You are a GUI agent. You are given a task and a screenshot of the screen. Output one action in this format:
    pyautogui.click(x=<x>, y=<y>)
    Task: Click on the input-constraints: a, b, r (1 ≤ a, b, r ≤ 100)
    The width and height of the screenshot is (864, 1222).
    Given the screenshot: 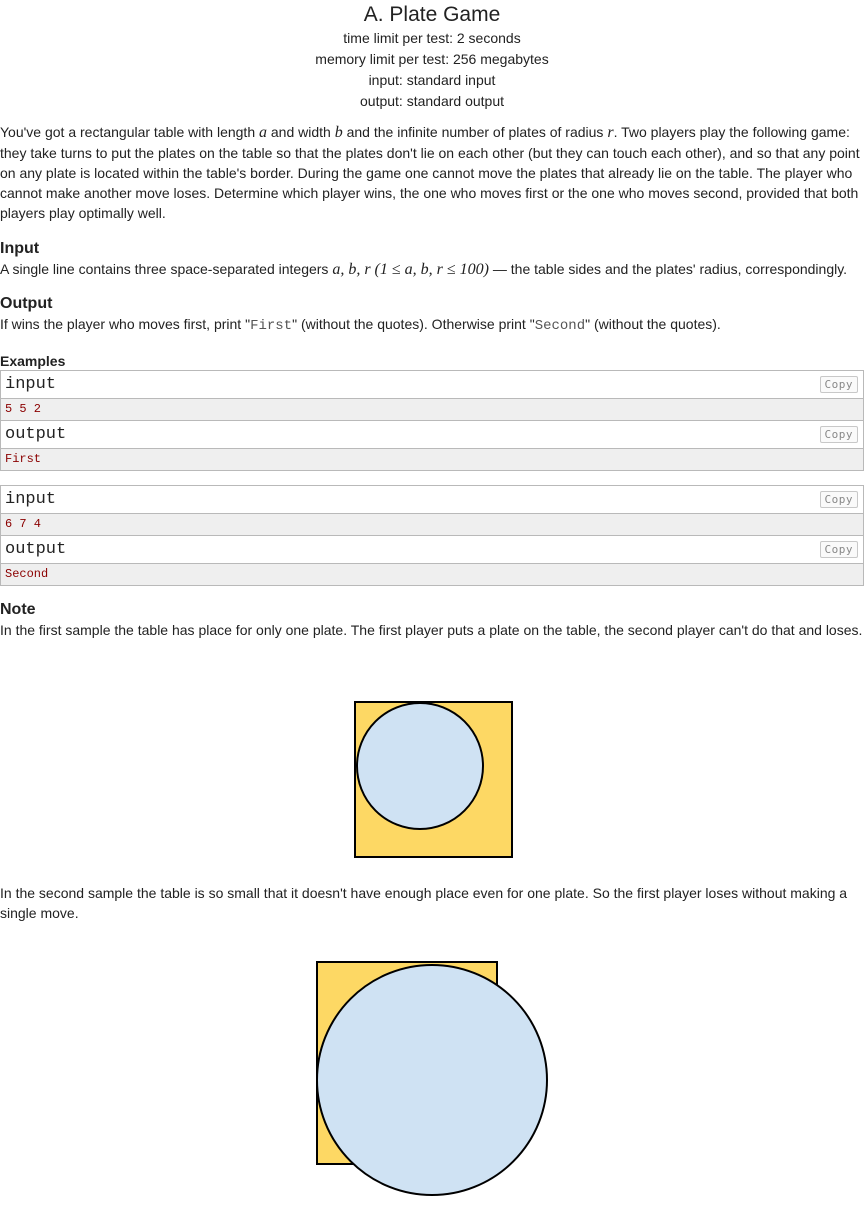 What is the action you would take?
    pyautogui.click(x=410, y=269)
    